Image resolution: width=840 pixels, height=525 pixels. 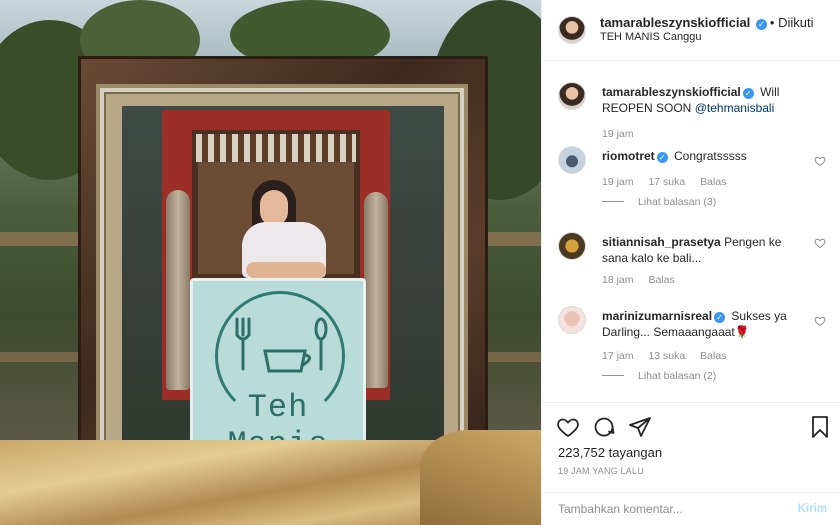 I want to click on following-button: Diikuti, so click(x=795, y=22).